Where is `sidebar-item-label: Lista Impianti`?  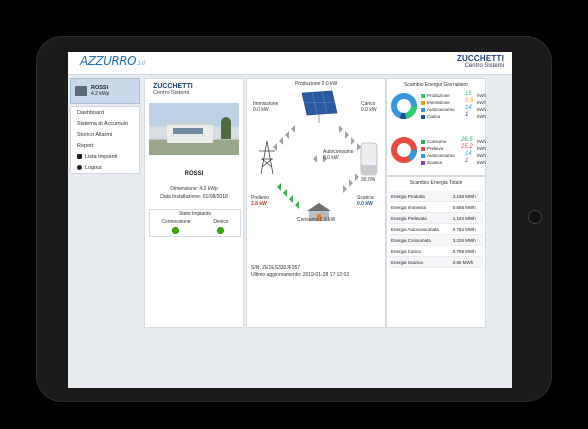
sidebar-item-label: Lista Impianti is located at coordinates (101, 156).